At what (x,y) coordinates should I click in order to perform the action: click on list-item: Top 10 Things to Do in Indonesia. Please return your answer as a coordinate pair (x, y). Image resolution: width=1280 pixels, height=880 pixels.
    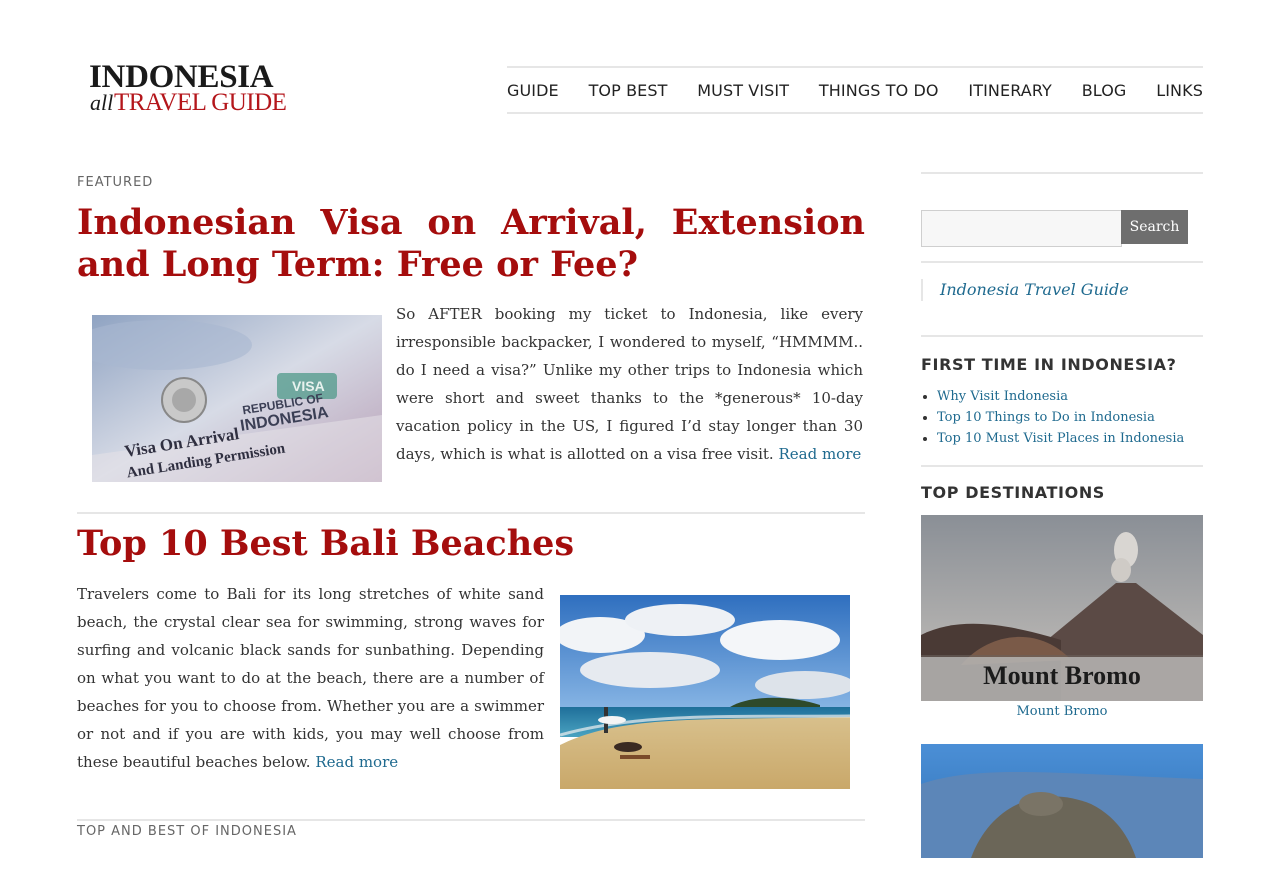
    Looking at the image, I should click on (1060, 417).